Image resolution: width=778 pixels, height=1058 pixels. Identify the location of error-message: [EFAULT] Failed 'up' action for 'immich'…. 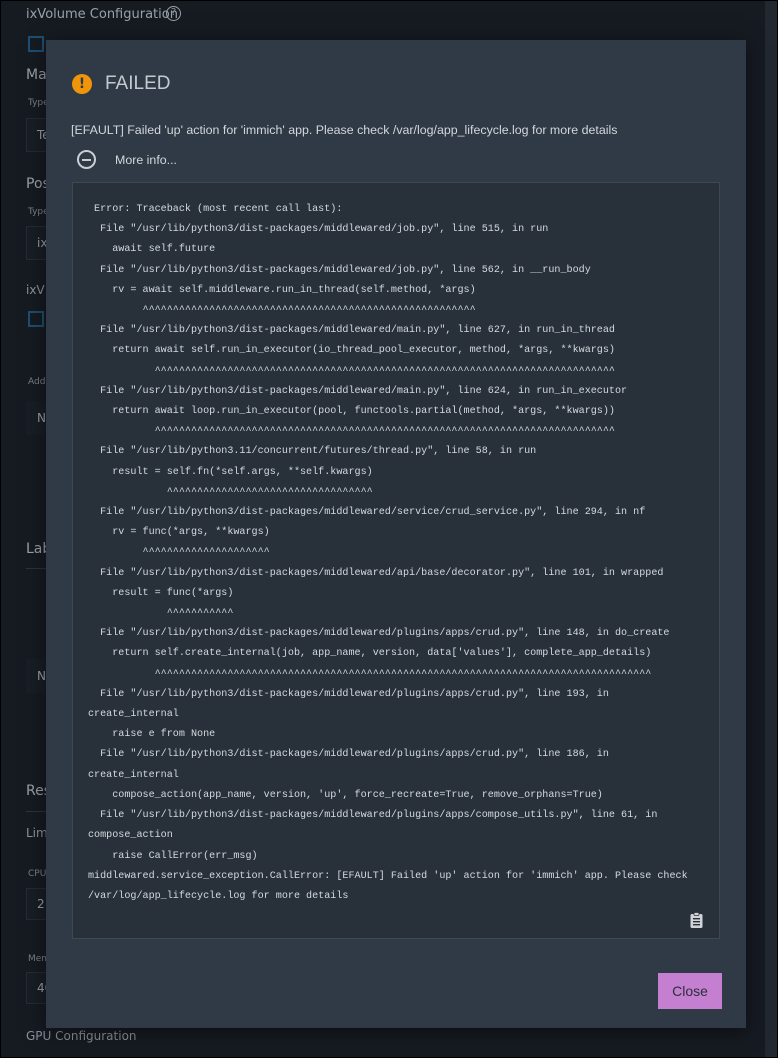
(344, 130).